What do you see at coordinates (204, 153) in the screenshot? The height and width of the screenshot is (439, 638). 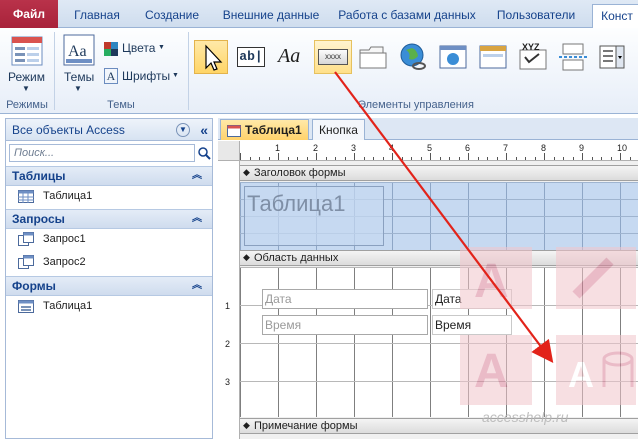 I see `search-icon` at bounding box center [204, 153].